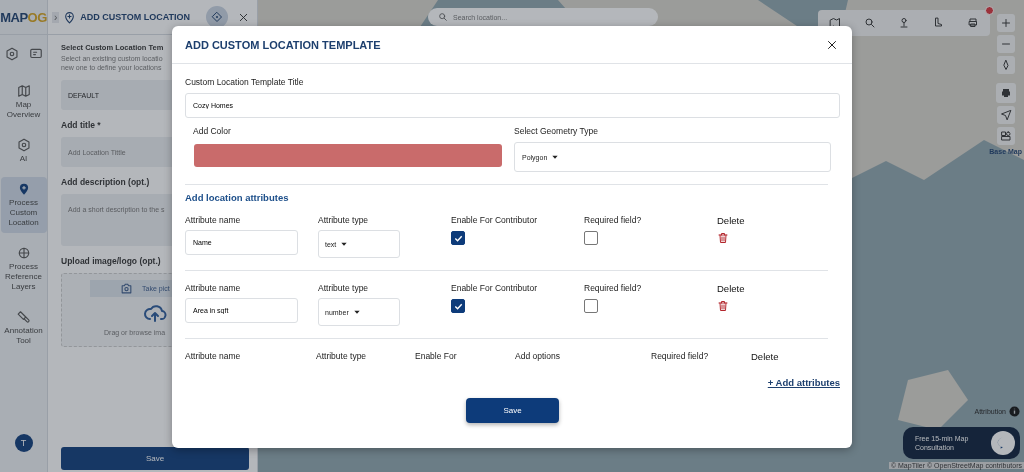 Image resolution: width=1024 pixels, height=472 pixels. Describe the element at coordinates (70, 17) in the screenshot. I see `pin-plus-icon` at that location.